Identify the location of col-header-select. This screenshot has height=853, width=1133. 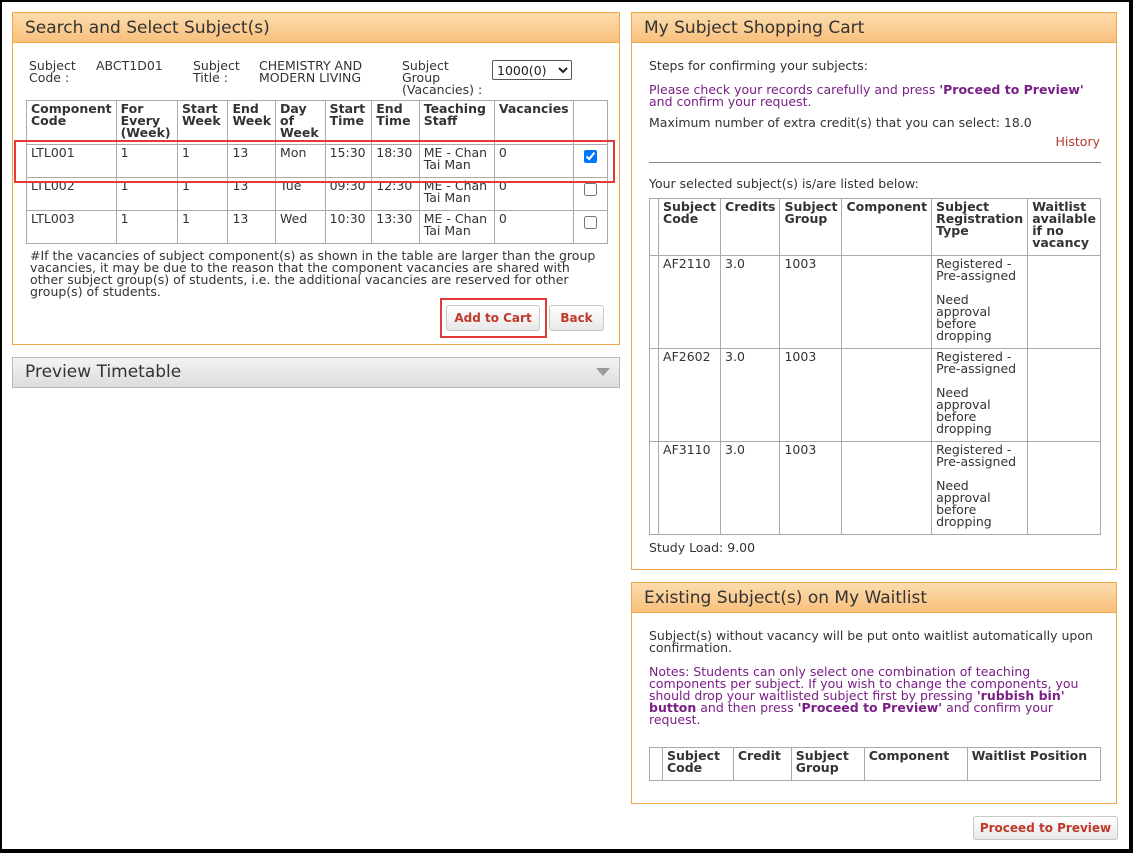
(590, 122).